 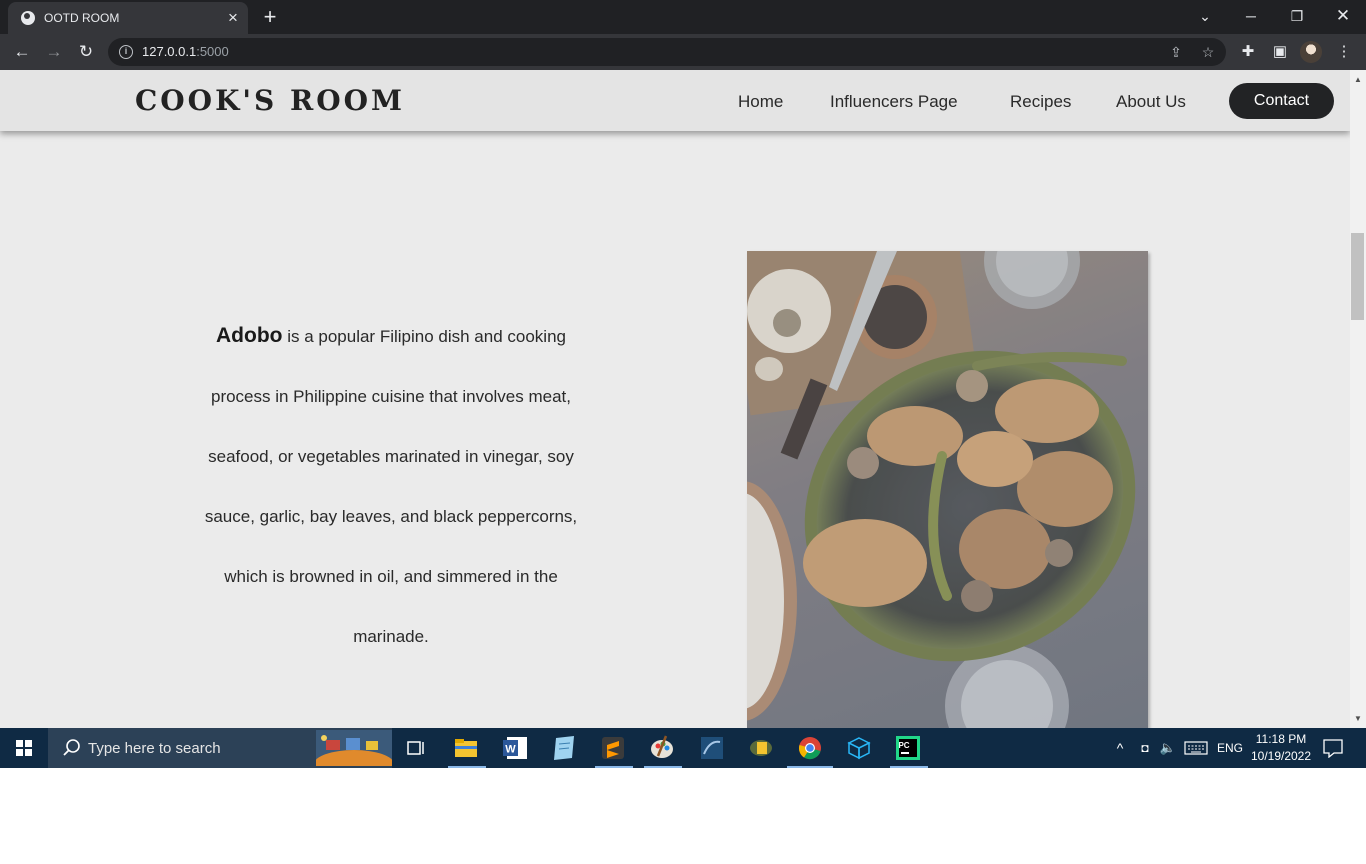 I want to click on reload-button: ↻, so click(x=86, y=52).